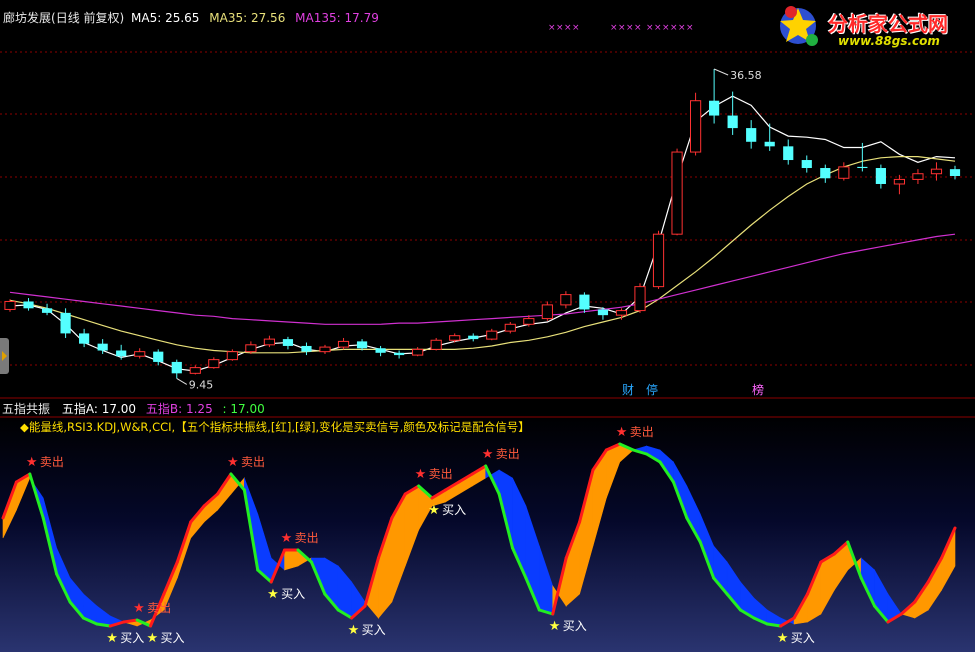 This screenshot has width=975, height=652. I want to click on ma5-legend: MA5: 25.65, so click(165, 18).